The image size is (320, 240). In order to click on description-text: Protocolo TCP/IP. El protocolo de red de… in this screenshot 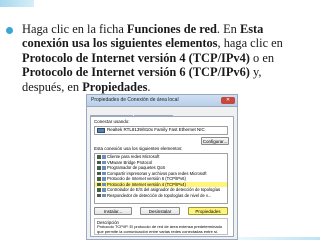, I will do `click(160, 229)`.